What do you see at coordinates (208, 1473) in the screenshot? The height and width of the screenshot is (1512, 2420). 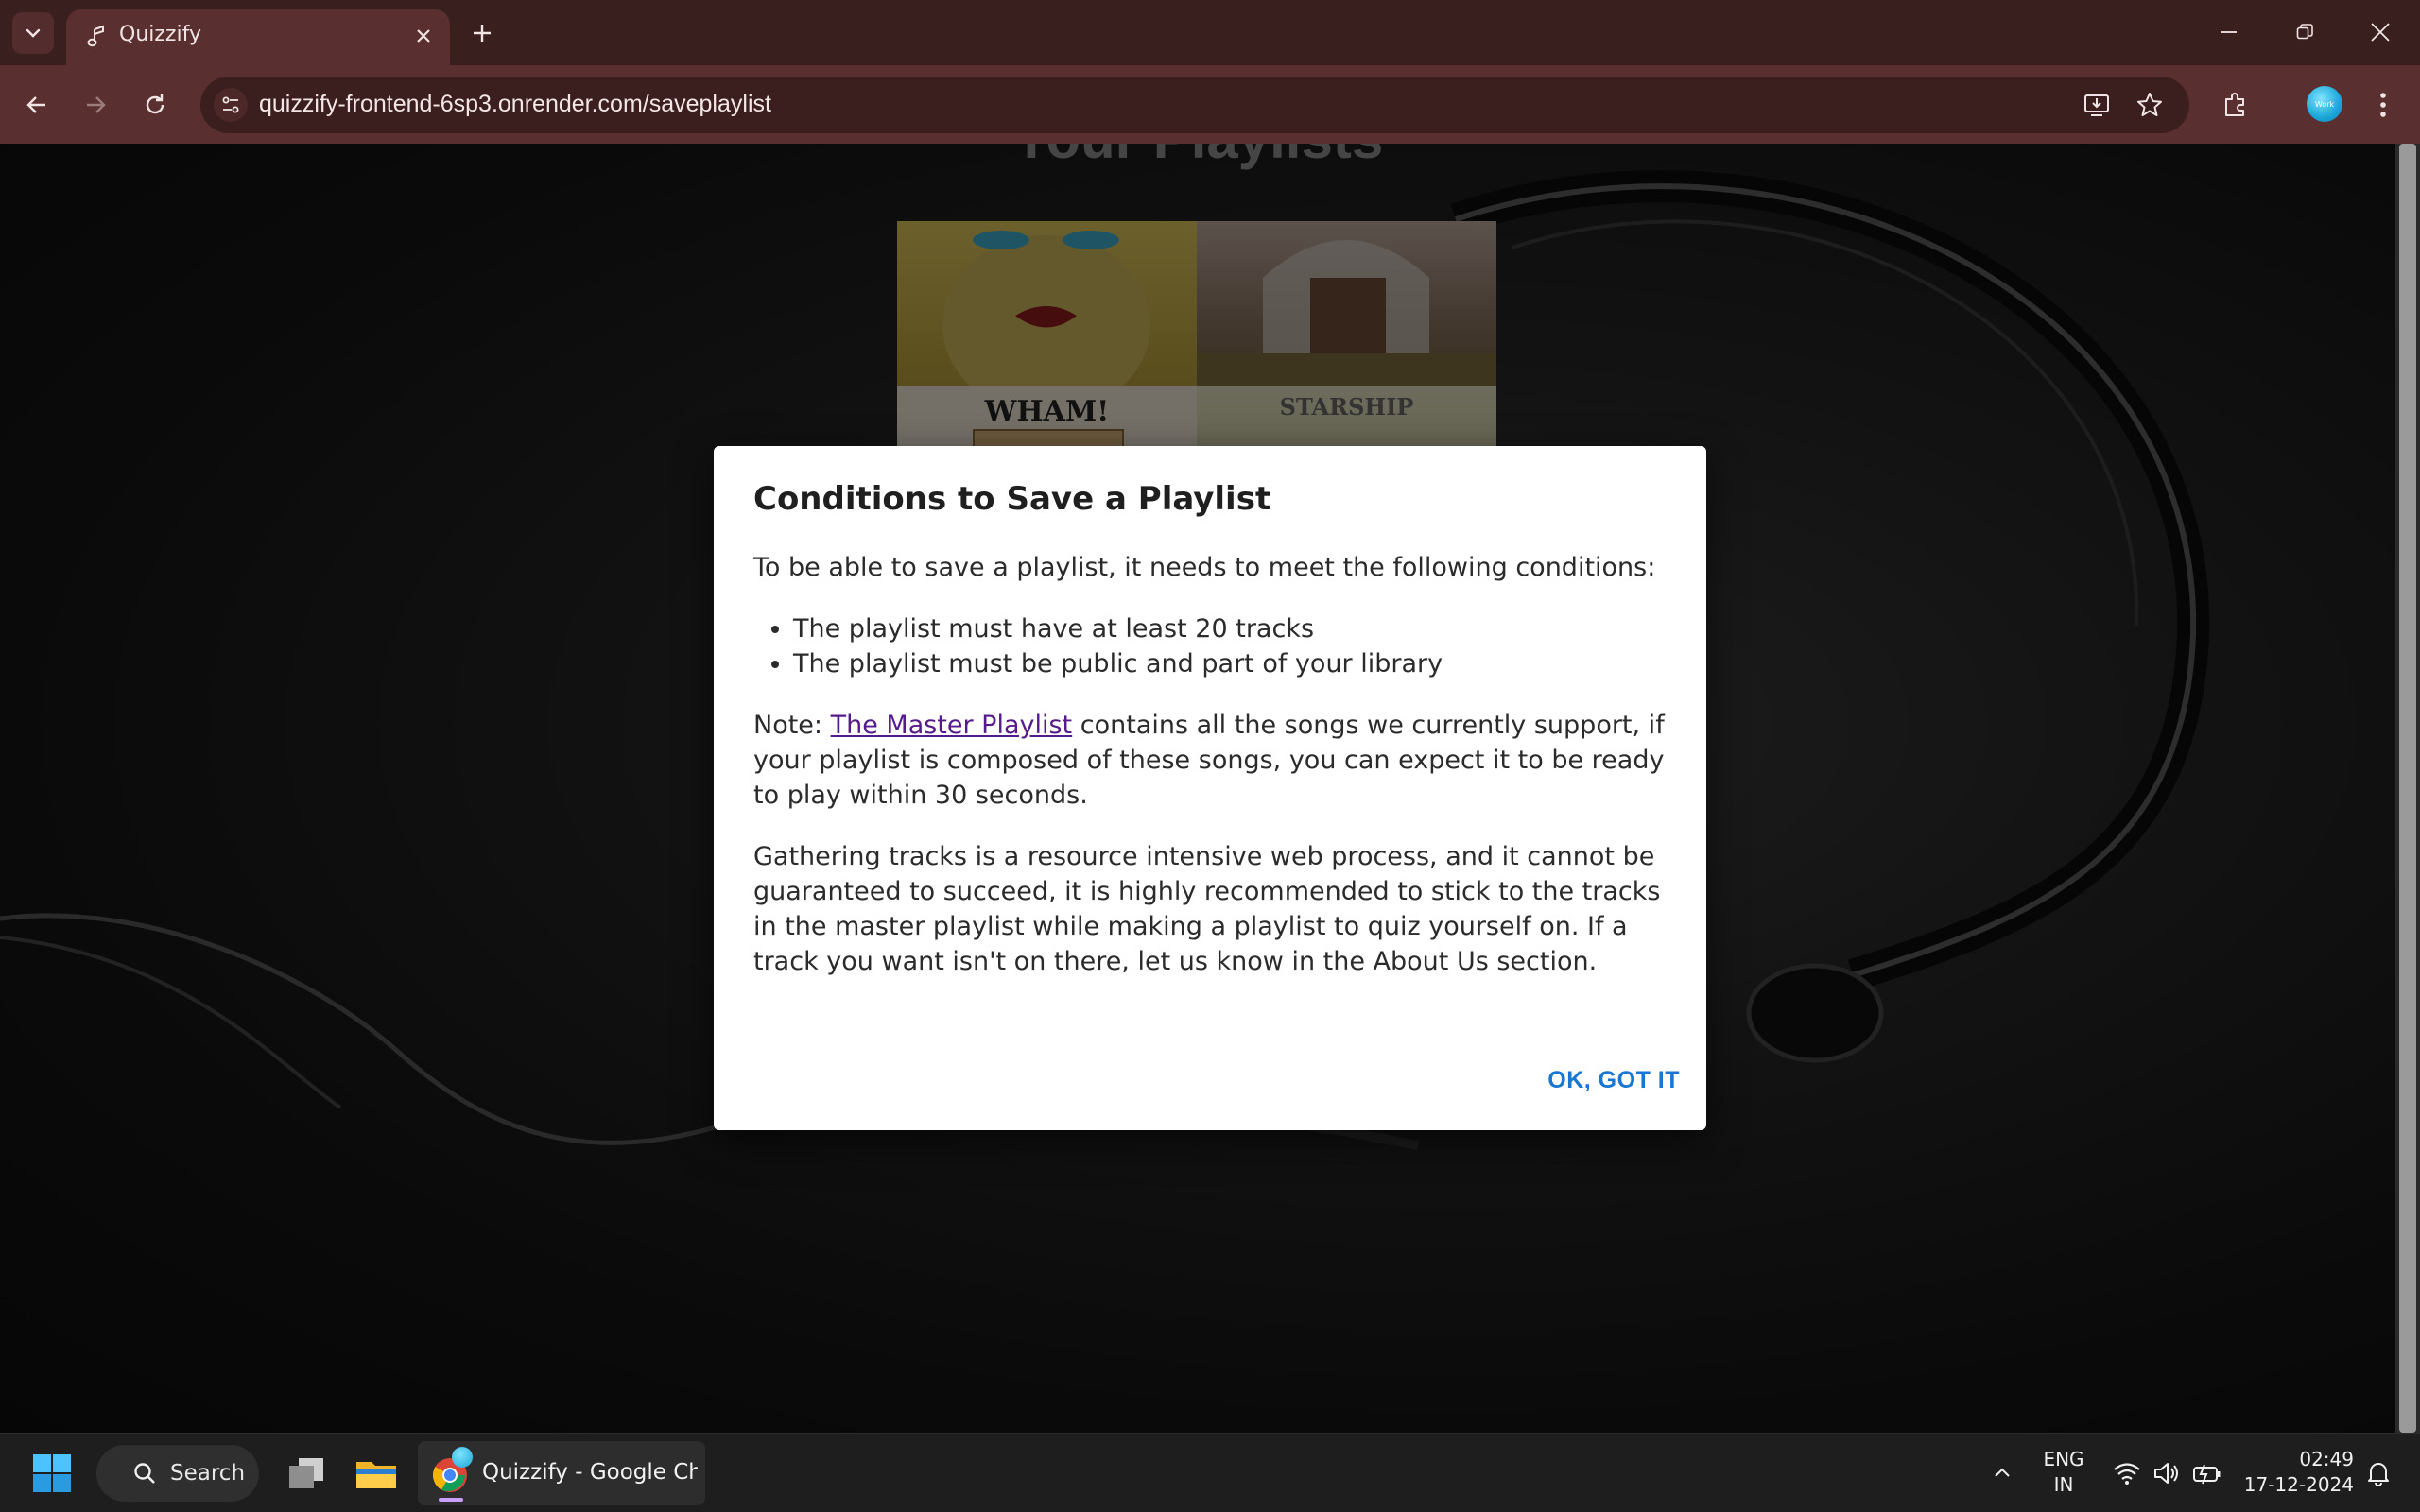 I see `search-label: Search` at bounding box center [208, 1473].